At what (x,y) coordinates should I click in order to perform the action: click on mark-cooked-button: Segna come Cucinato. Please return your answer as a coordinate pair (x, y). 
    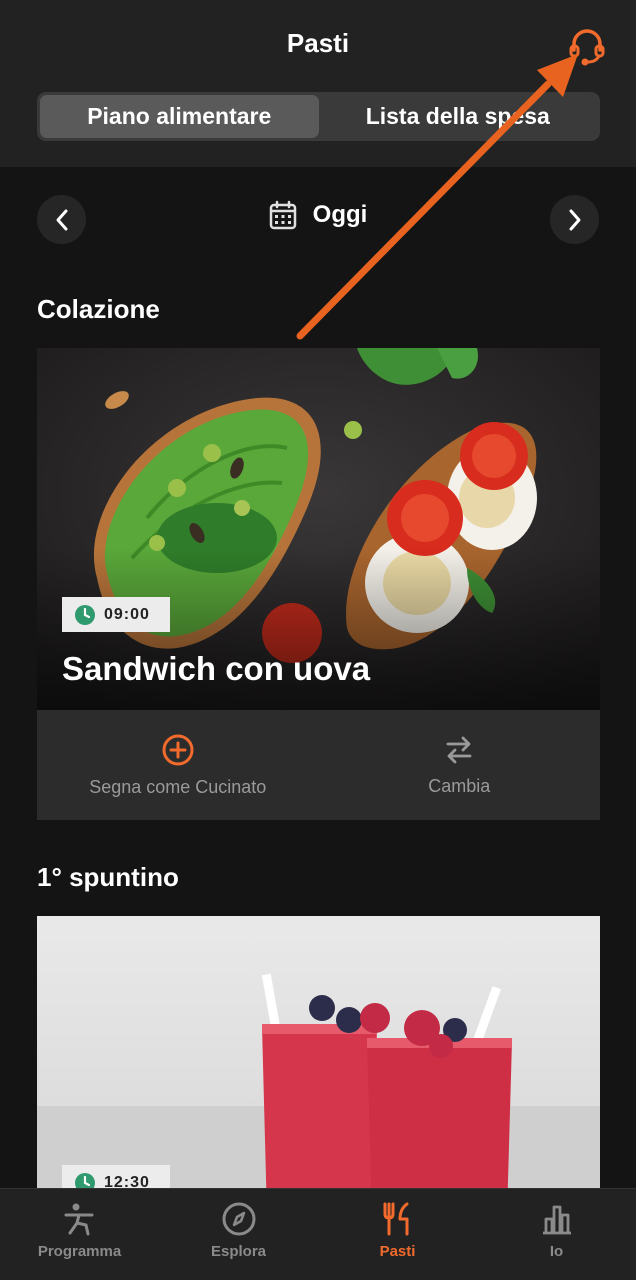
    Looking at the image, I should click on (178, 765).